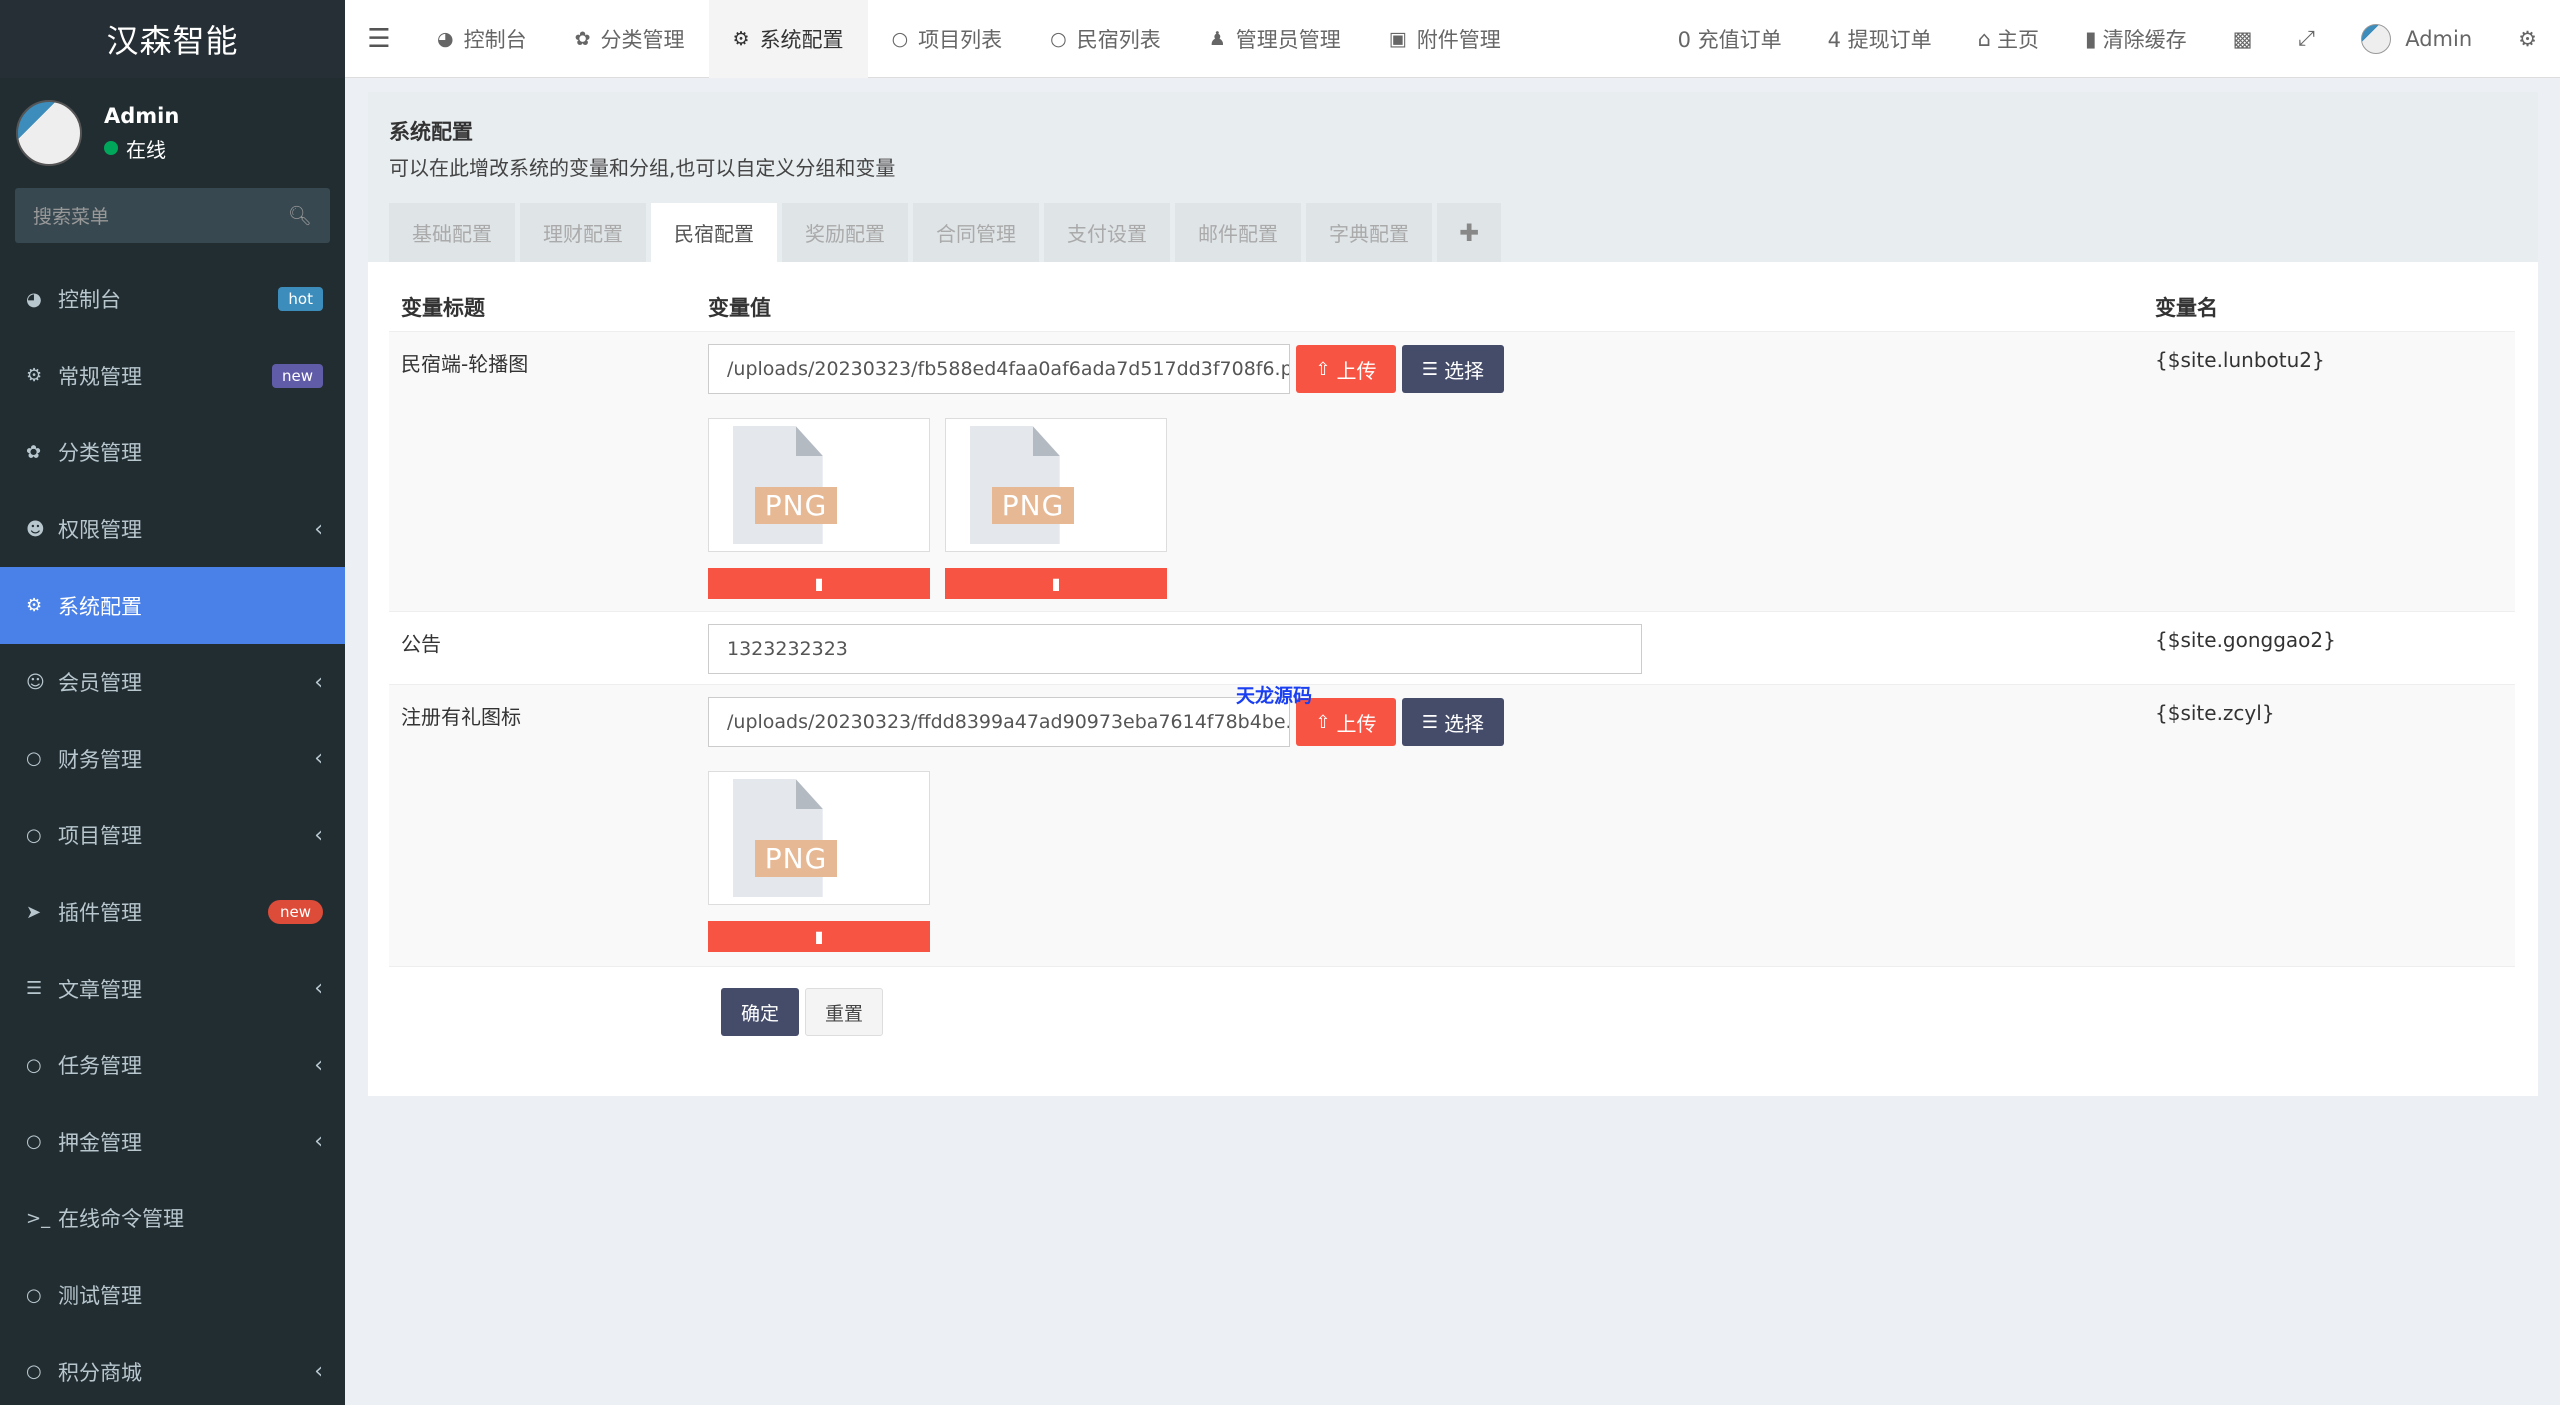 This screenshot has height=1405, width=2560. What do you see at coordinates (2333, 654) in the screenshot?
I see `row-var-name: {$site.gonggao2}` at bounding box center [2333, 654].